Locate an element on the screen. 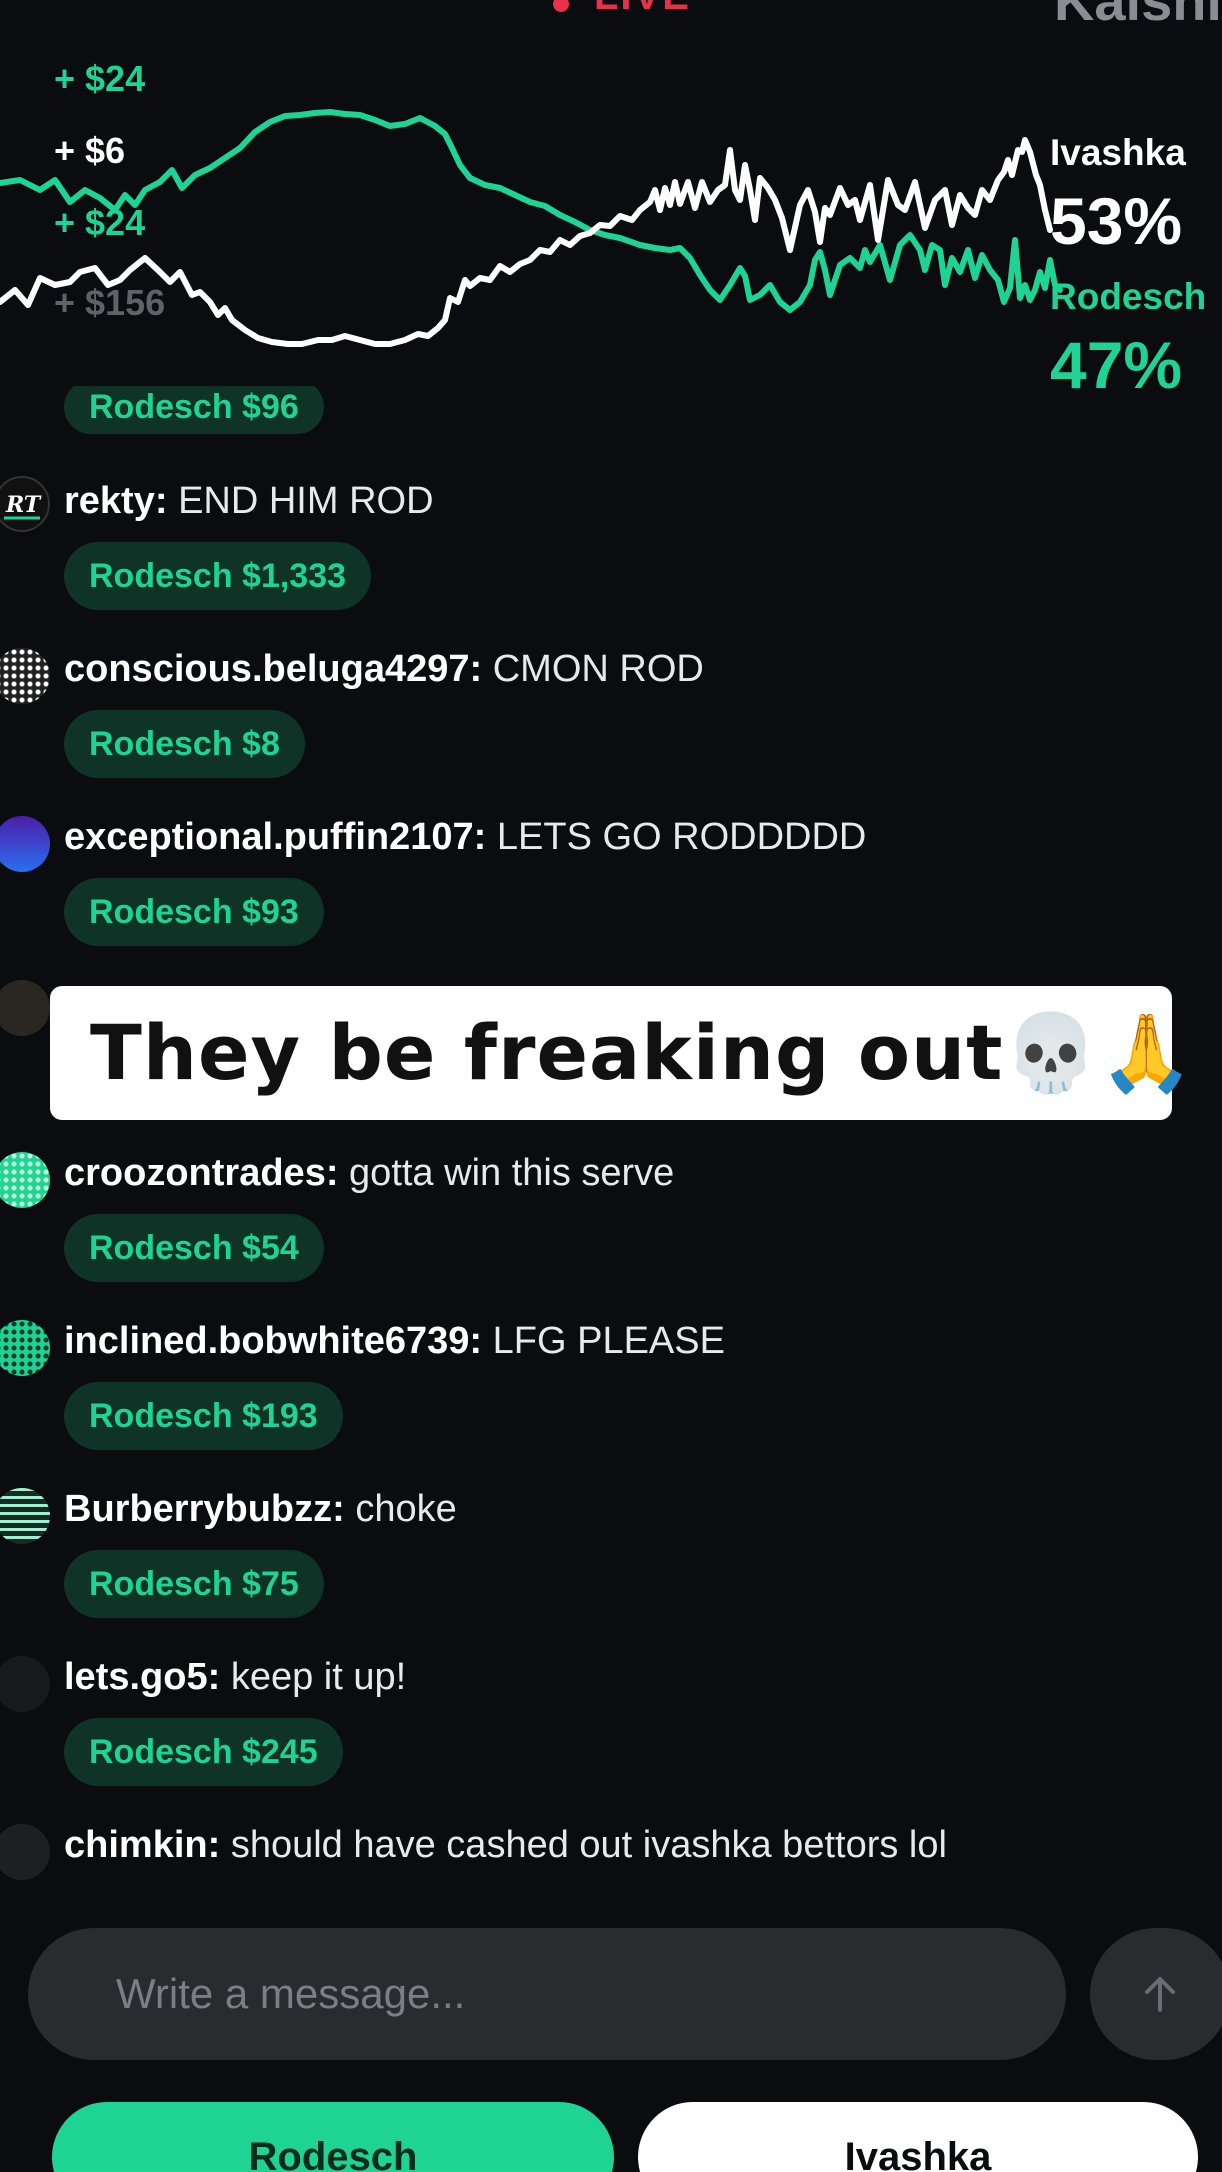 This screenshot has width=1222, height=2172. arrow-up-icon is located at coordinates (1160, 1994).